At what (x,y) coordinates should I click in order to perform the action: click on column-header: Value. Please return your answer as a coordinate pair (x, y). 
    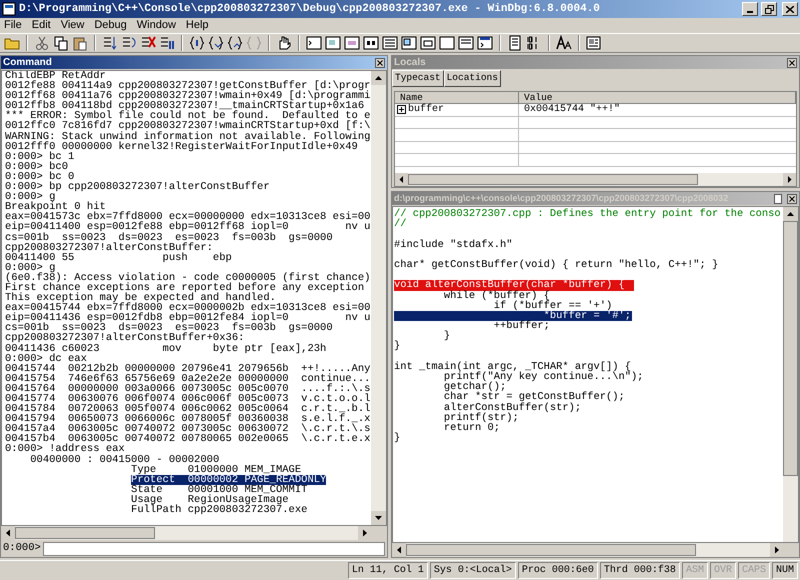
    Looking at the image, I should click on (657, 98).